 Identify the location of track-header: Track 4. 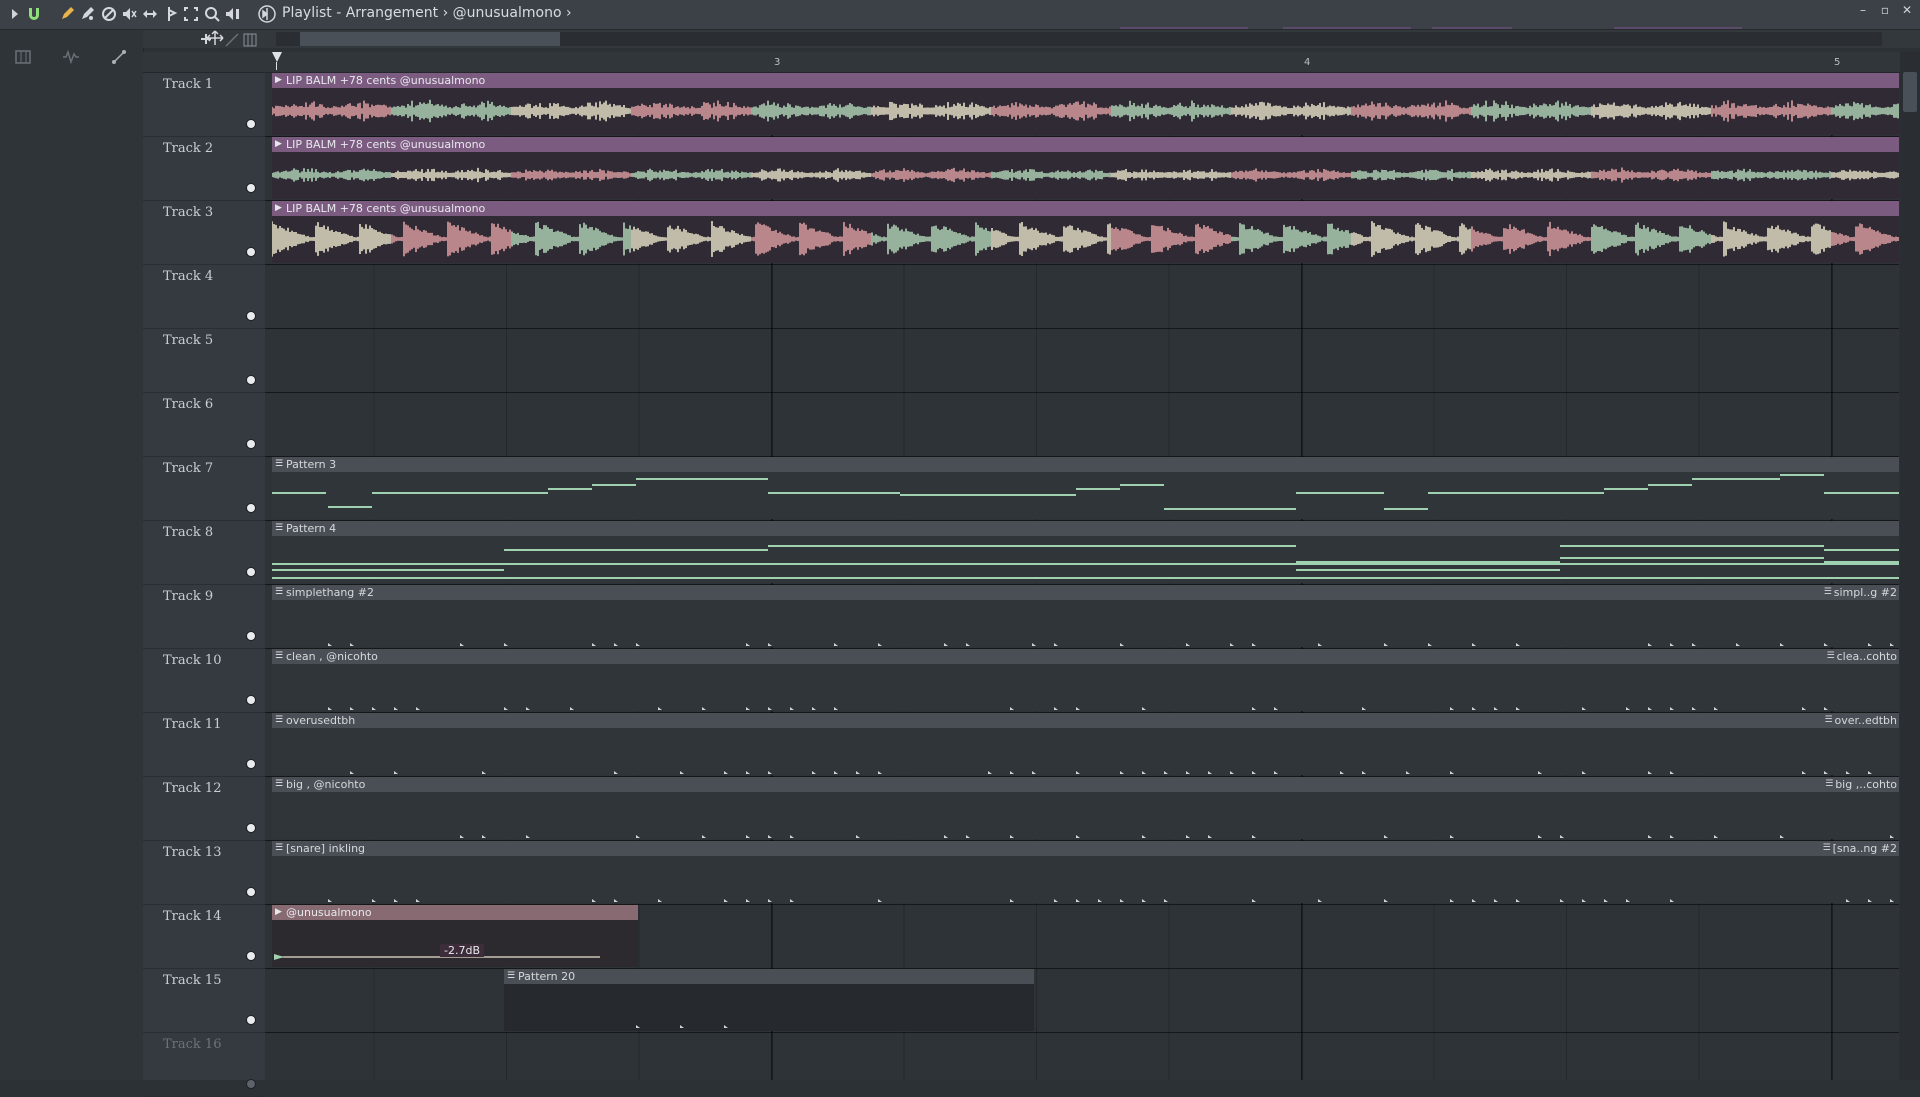
(204, 297).